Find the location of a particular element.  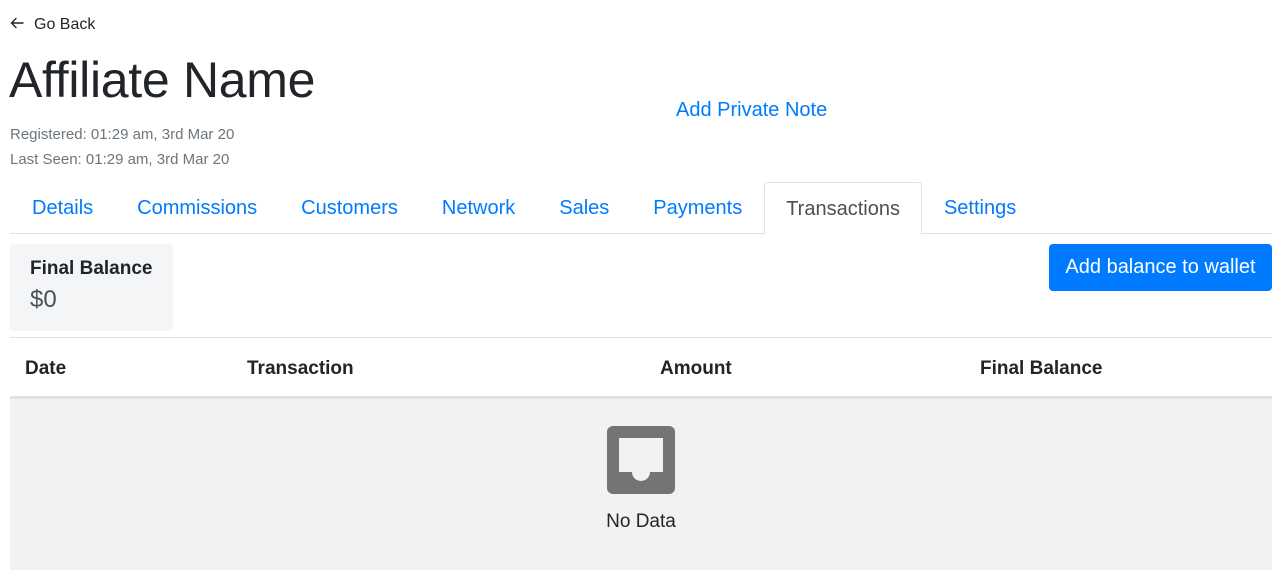

go-back-link: Go Back is located at coordinates (52, 25).